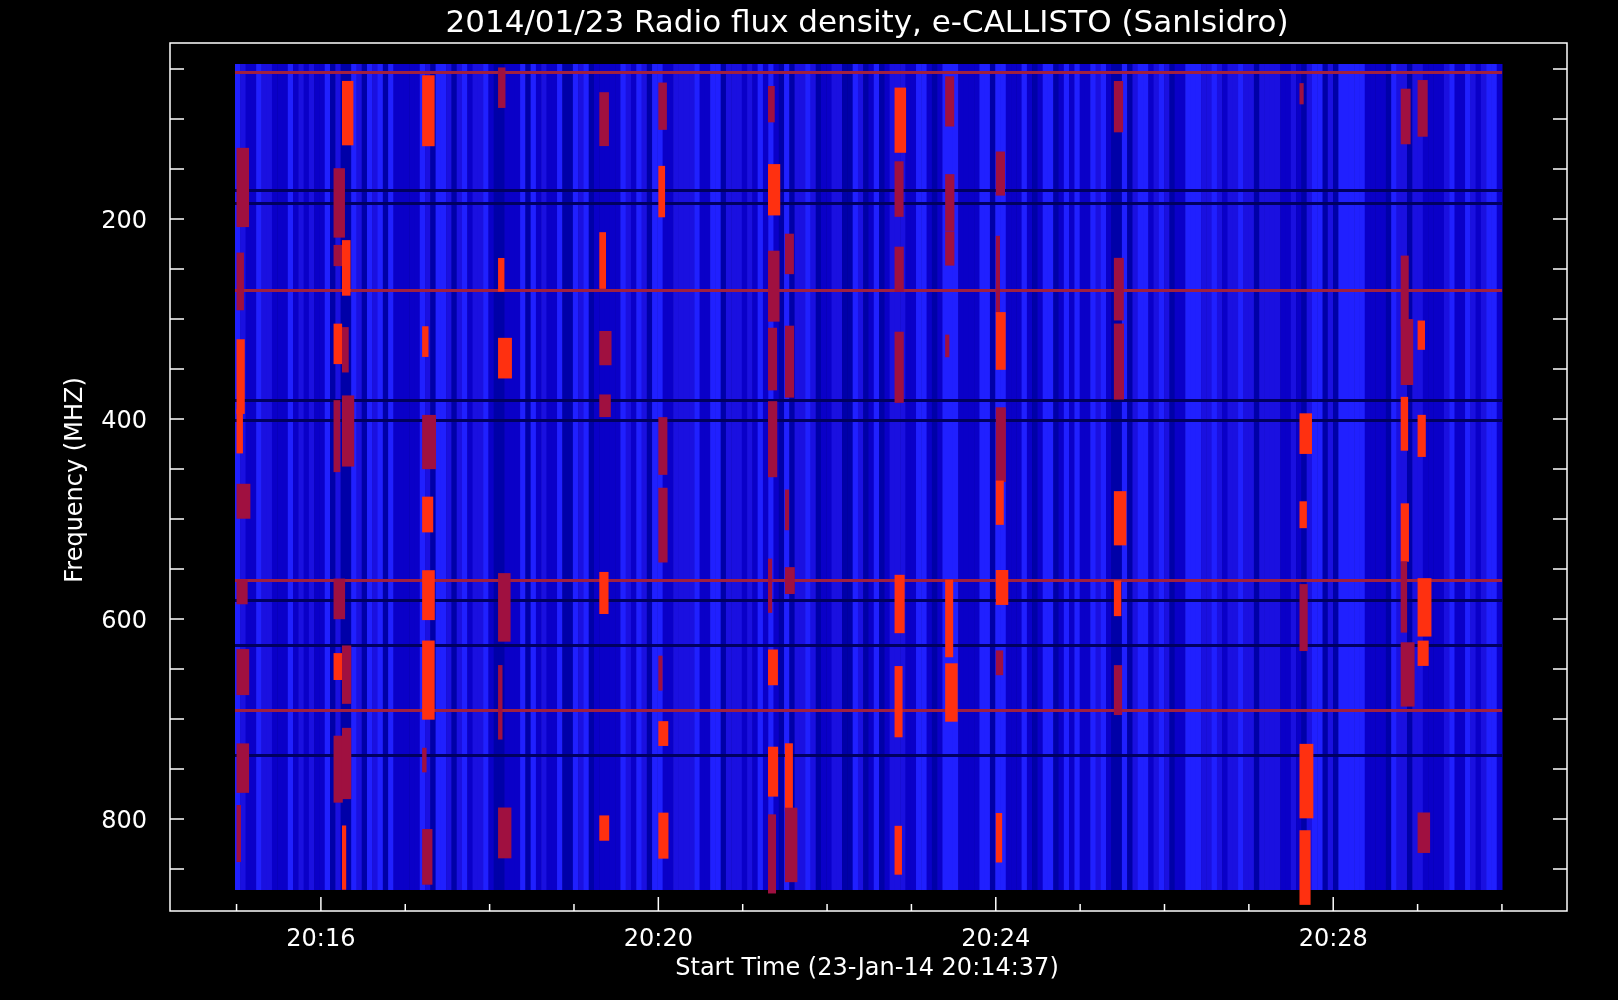 The image size is (1618, 1000). I want to click on y-tick-label: 200, so click(124, 220).